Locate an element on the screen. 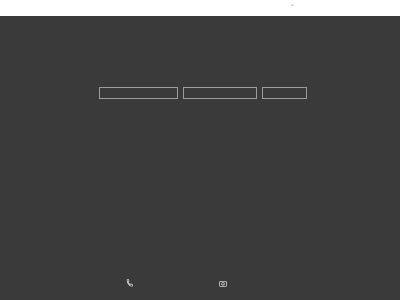 This screenshot has width=400, height=300. chevron-down-icon: ⌄ is located at coordinates (292, 5).